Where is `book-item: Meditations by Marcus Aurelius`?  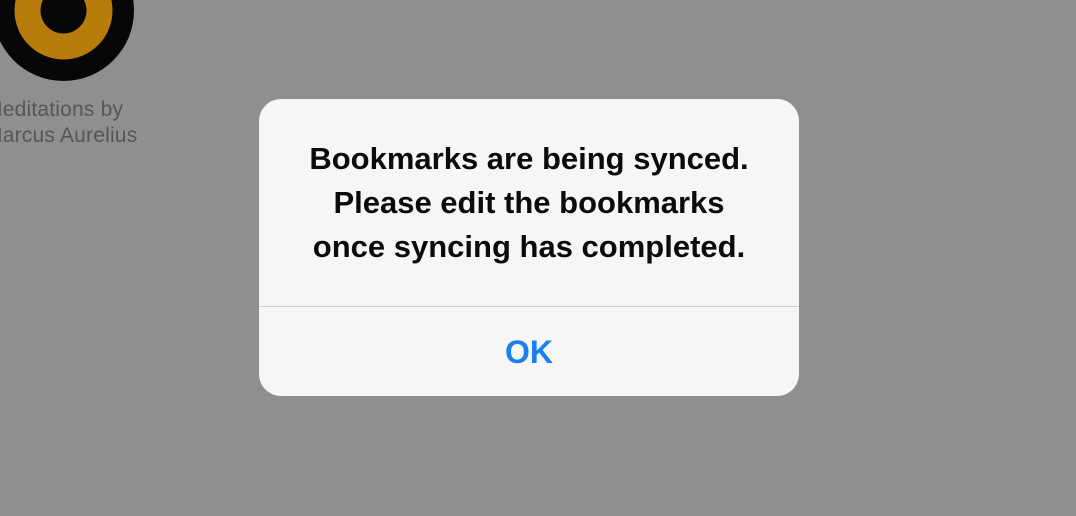 book-item: Meditations by Marcus Aurelius is located at coordinates (85, 80).